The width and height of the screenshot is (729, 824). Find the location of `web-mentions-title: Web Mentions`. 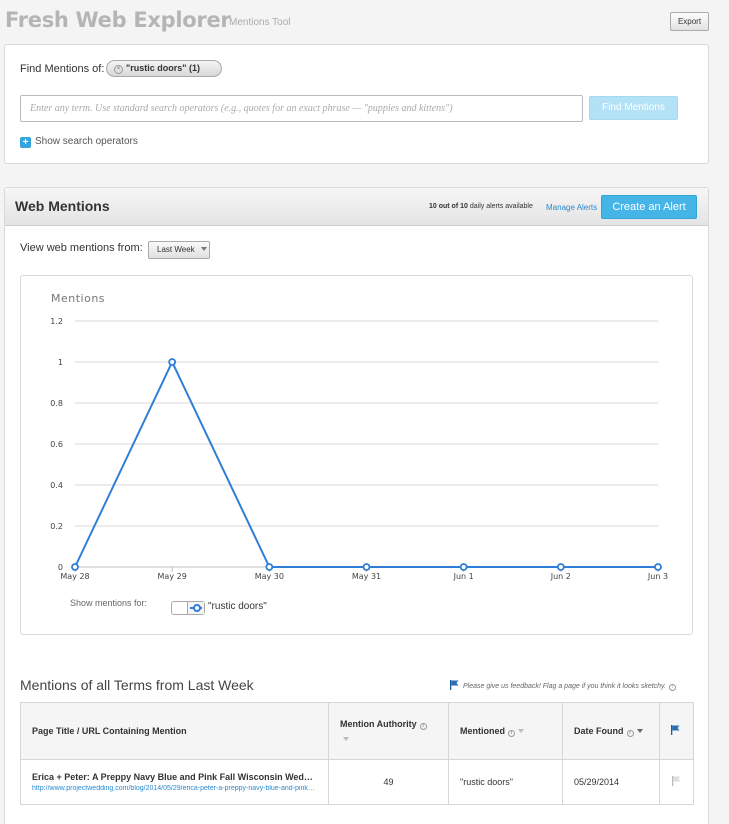

web-mentions-title: Web Mentions is located at coordinates (62, 206).